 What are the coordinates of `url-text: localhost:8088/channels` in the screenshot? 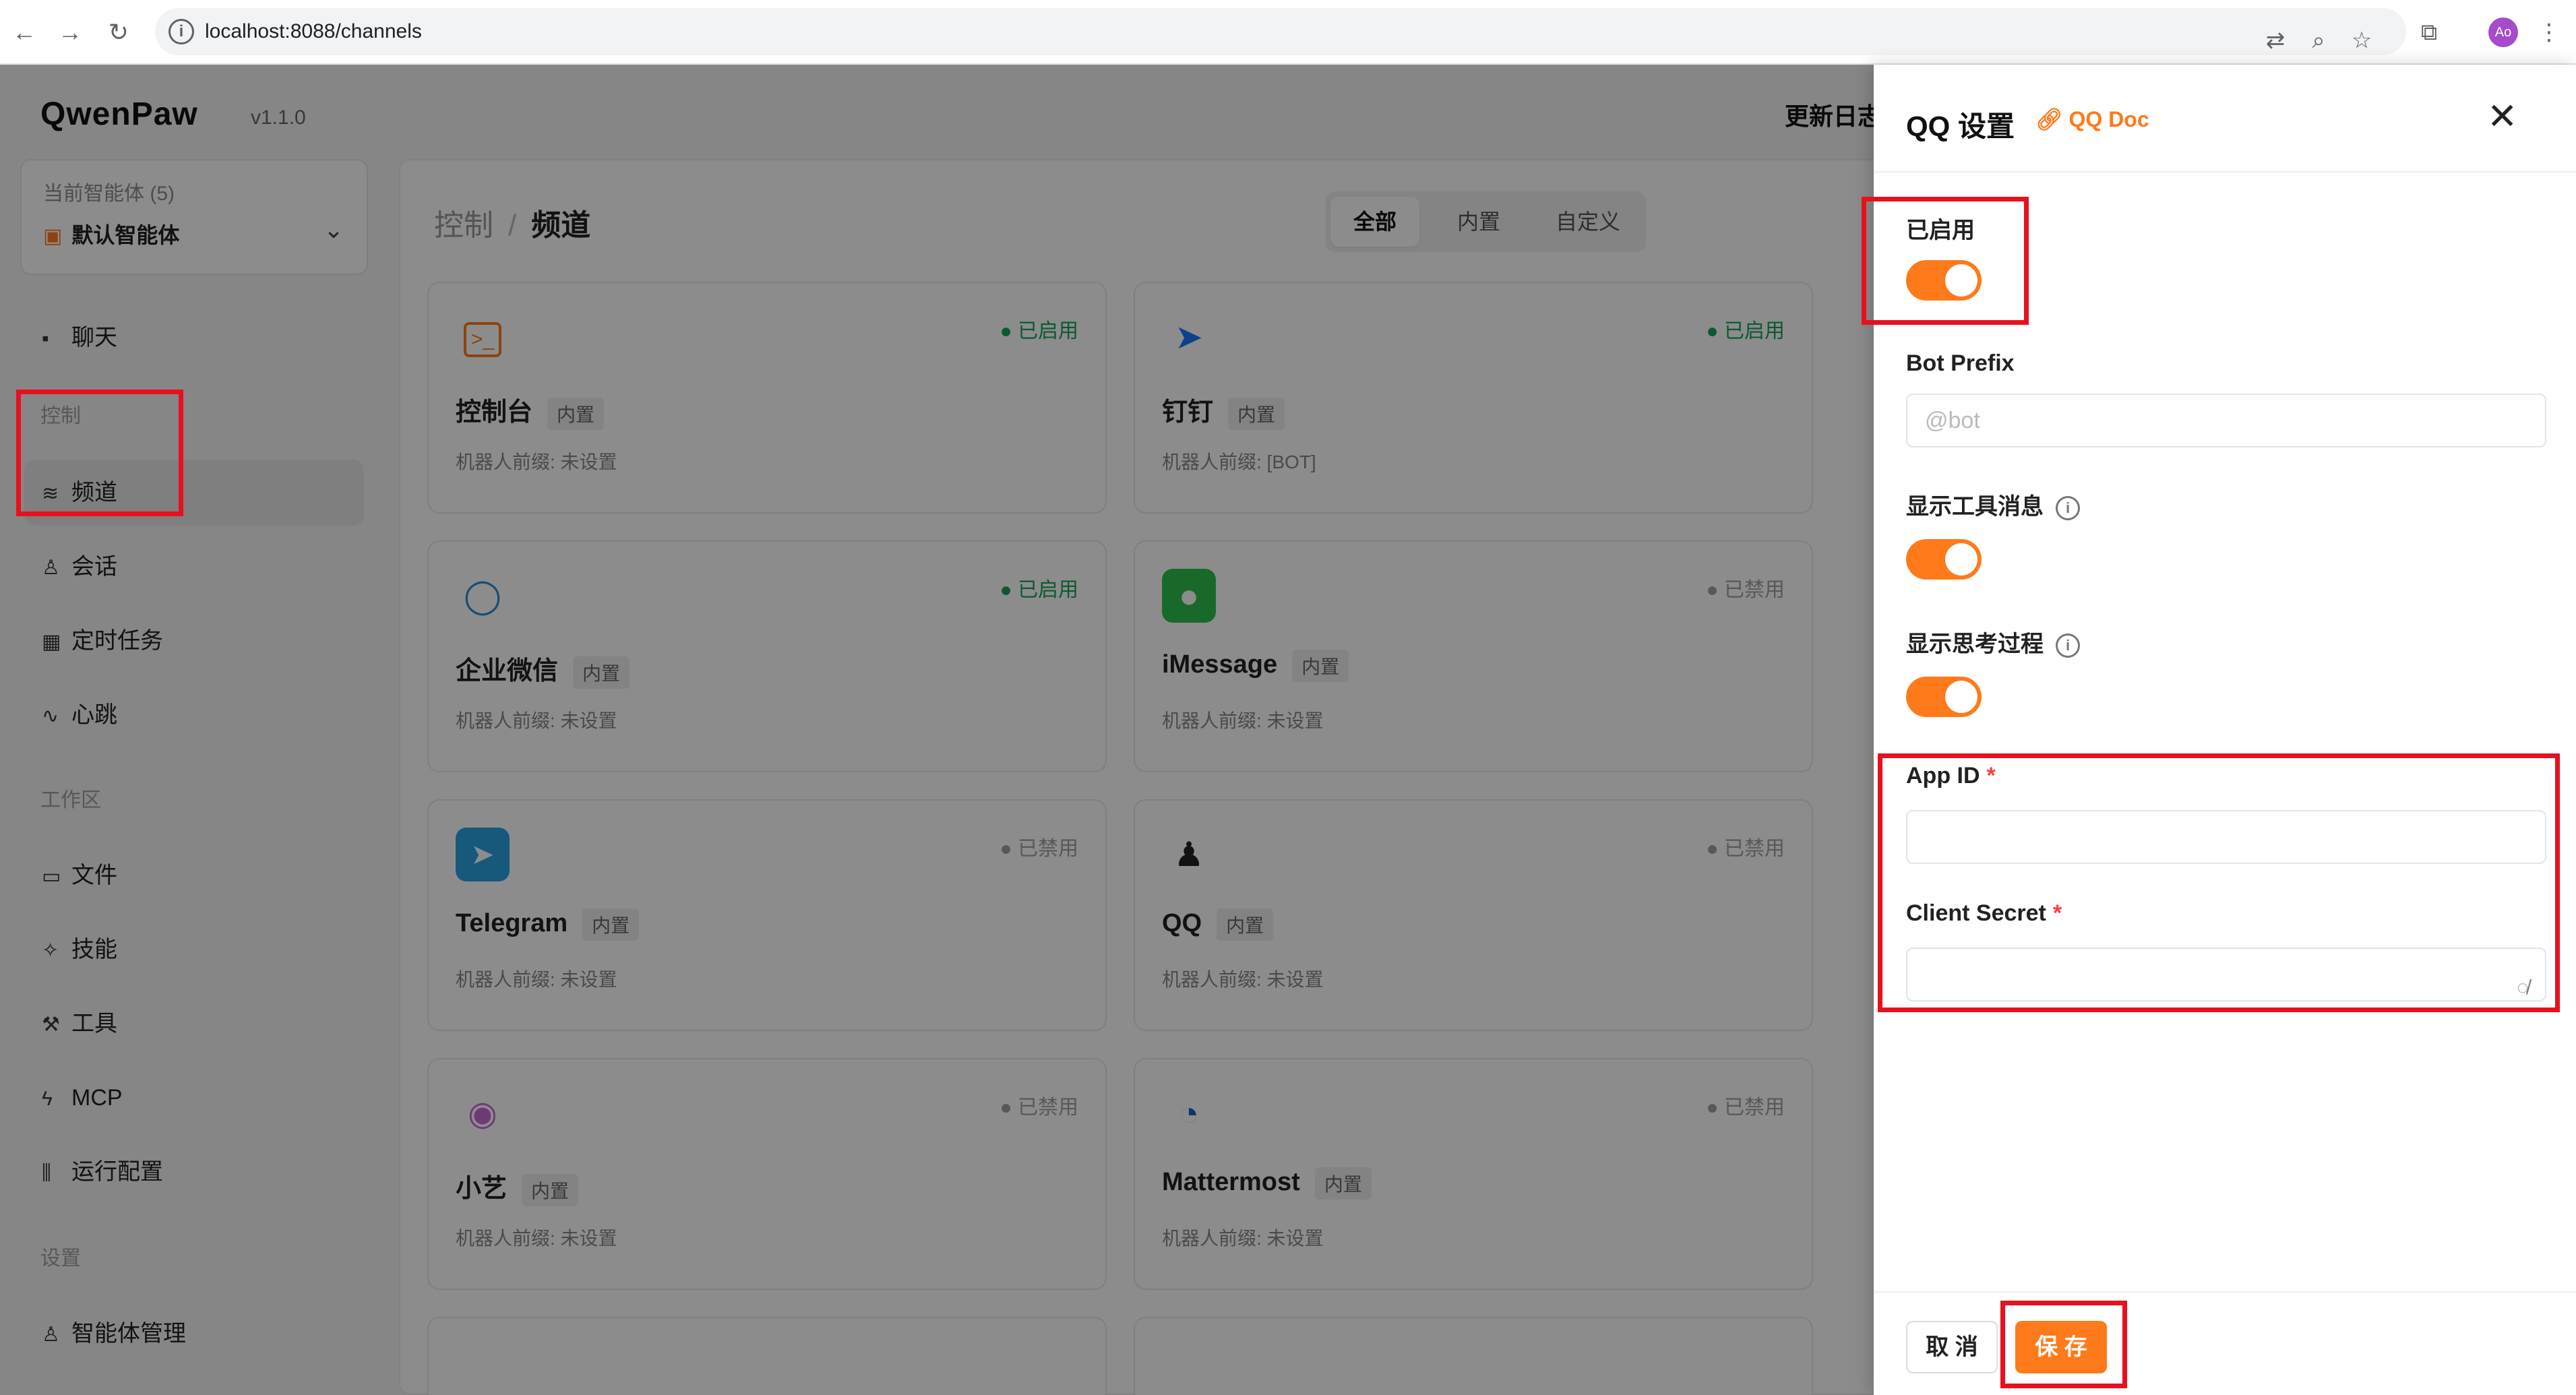 It's located at (314, 31).